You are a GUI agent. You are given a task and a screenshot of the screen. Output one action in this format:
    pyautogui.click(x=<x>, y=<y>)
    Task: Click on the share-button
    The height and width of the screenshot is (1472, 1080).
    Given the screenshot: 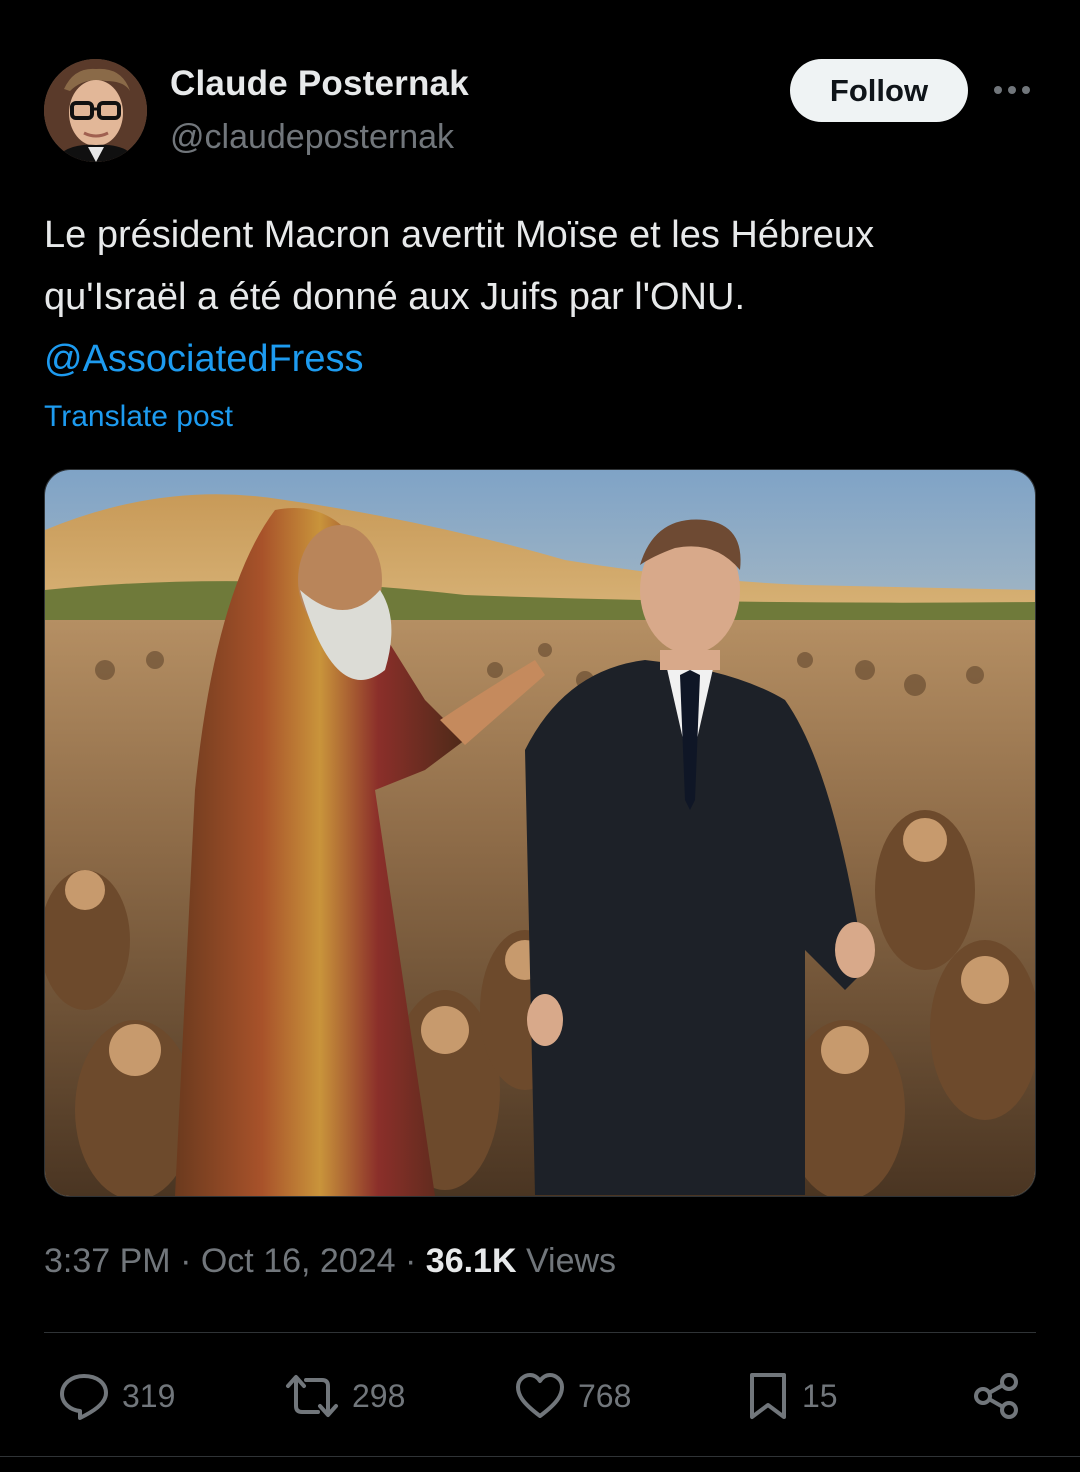 What is the action you would take?
    pyautogui.click(x=996, y=1396)
    